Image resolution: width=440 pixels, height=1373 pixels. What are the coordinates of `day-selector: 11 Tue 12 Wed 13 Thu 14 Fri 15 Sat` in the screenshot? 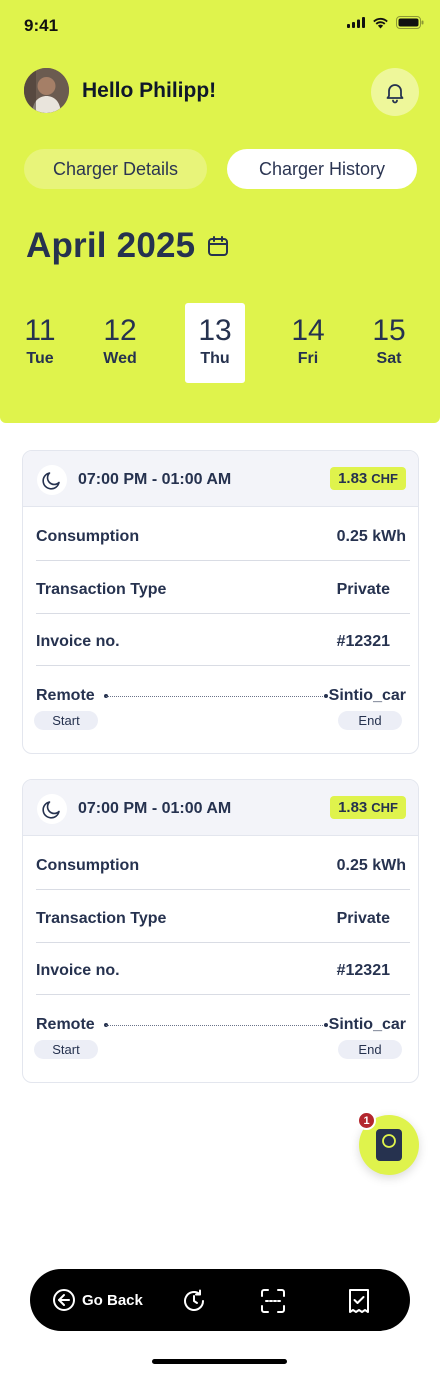 It's located at (220, 343).